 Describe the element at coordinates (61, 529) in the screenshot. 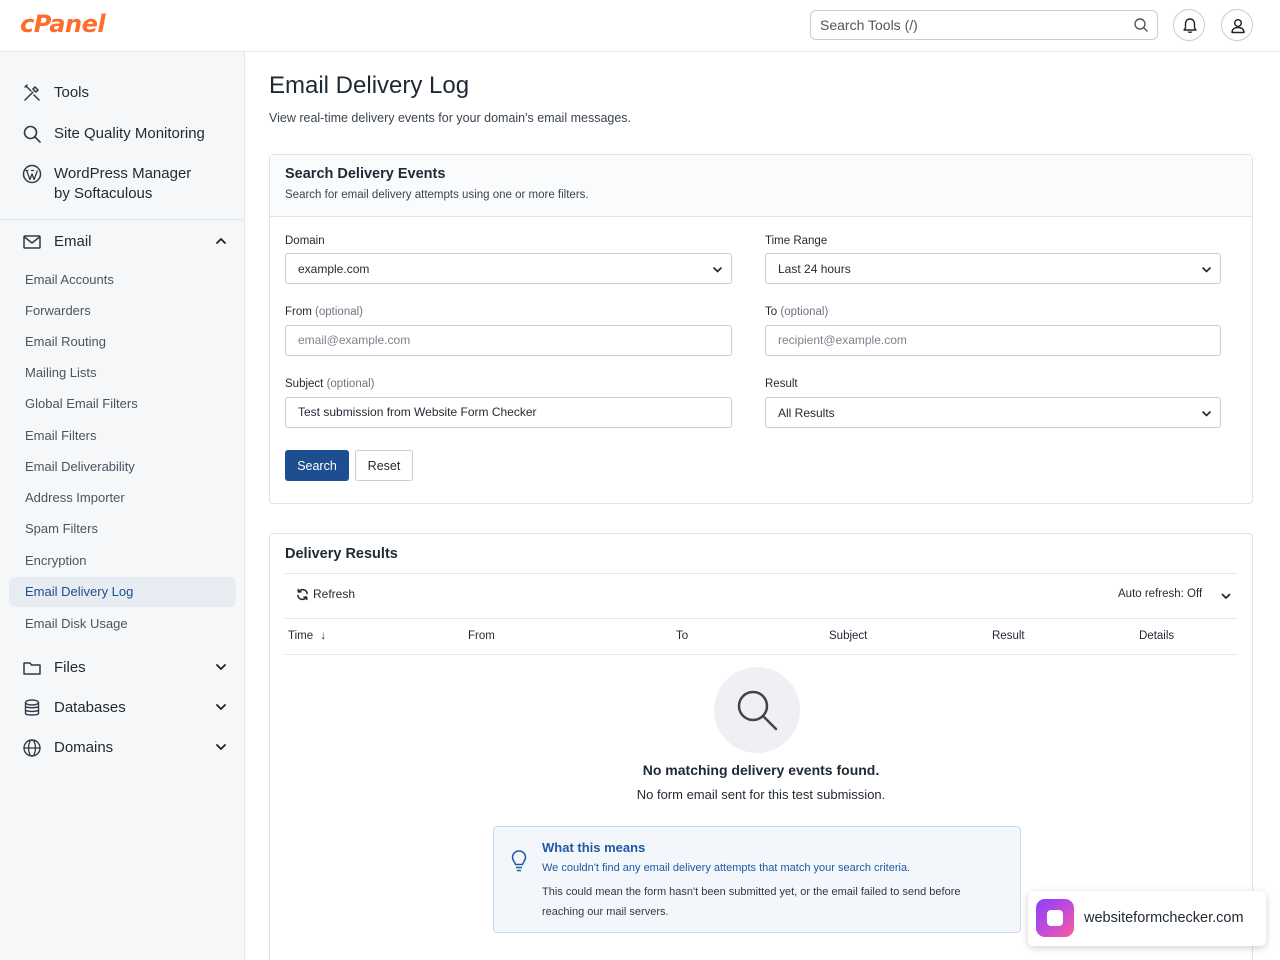

I see `sidebar-subitem-spam-filters: Spam Filters` at that location.